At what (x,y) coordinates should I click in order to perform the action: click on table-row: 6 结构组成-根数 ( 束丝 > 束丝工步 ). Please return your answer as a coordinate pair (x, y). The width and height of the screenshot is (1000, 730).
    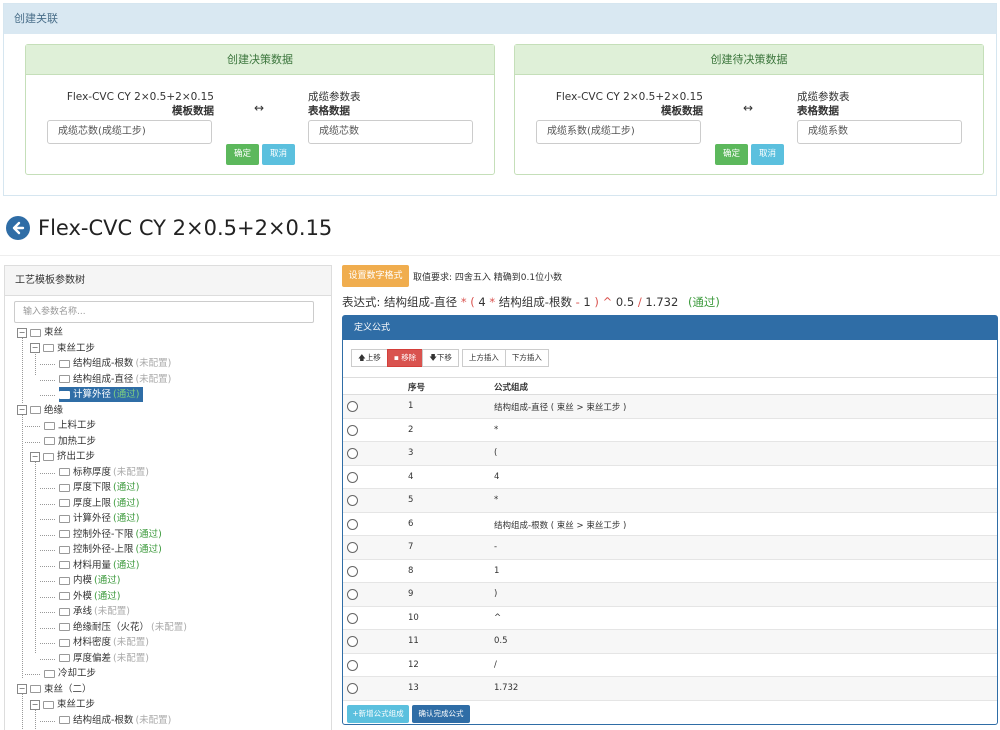
    Looking at the image, I should click on (670, 524).